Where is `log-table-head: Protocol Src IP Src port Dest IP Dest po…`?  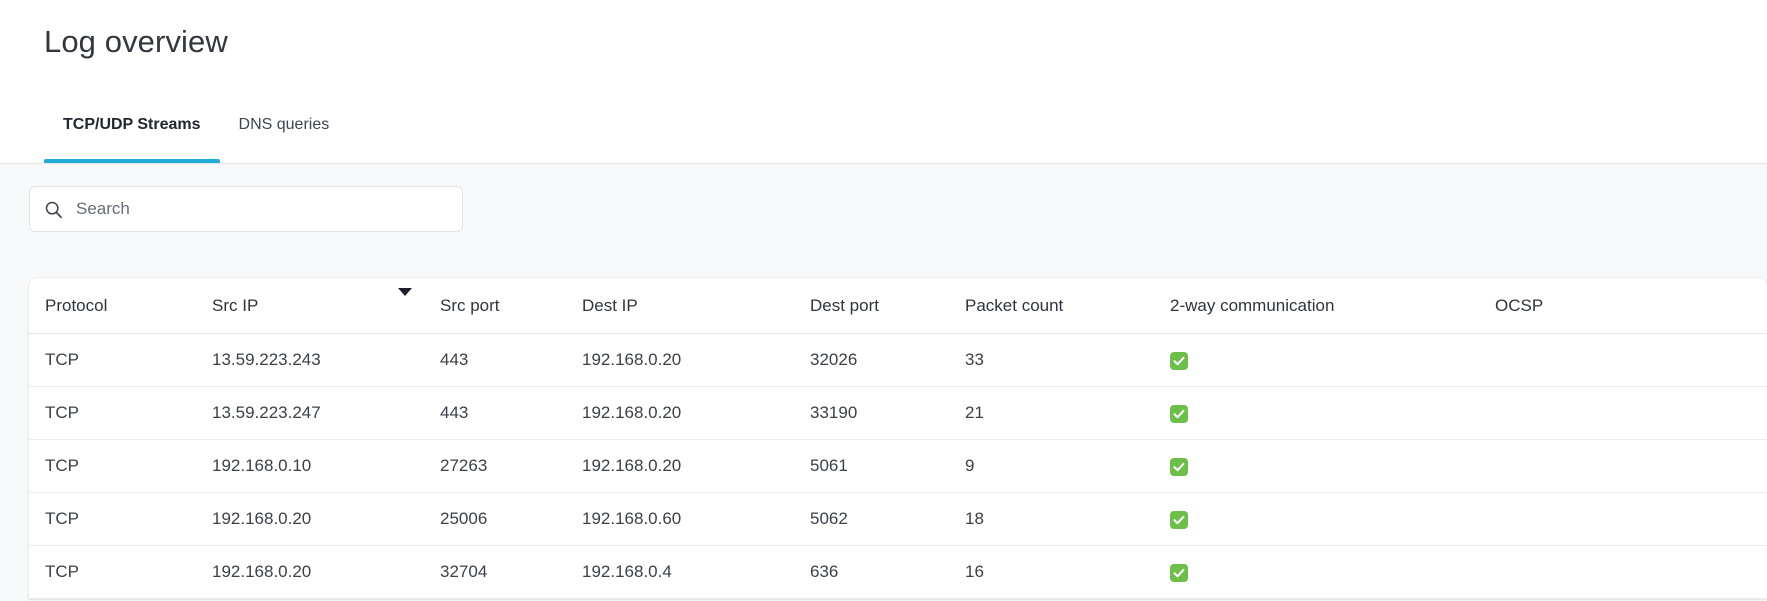
log-table-head: Protocol Src IP Src port Dest IP Dest po… is located at coordinates (898, 306).